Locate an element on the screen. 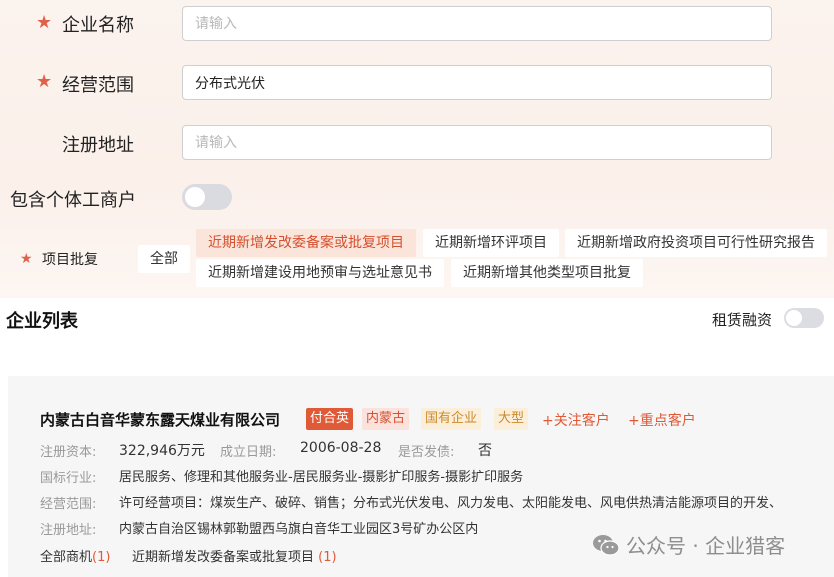 This screenshot has width=834, height=577. all-opportunities-link: 全部商机(1) is located at coordinates (75, 555).